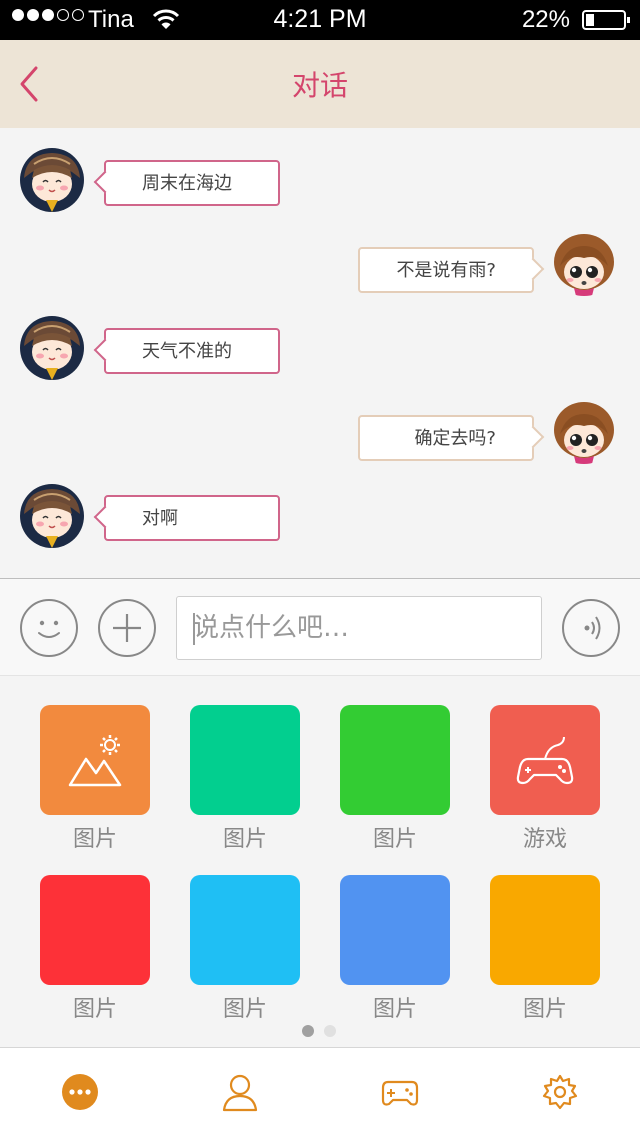 This screenshot has width=640, height=1136. I want to click on message-text: 不是说有雨?, so click(446, 270).